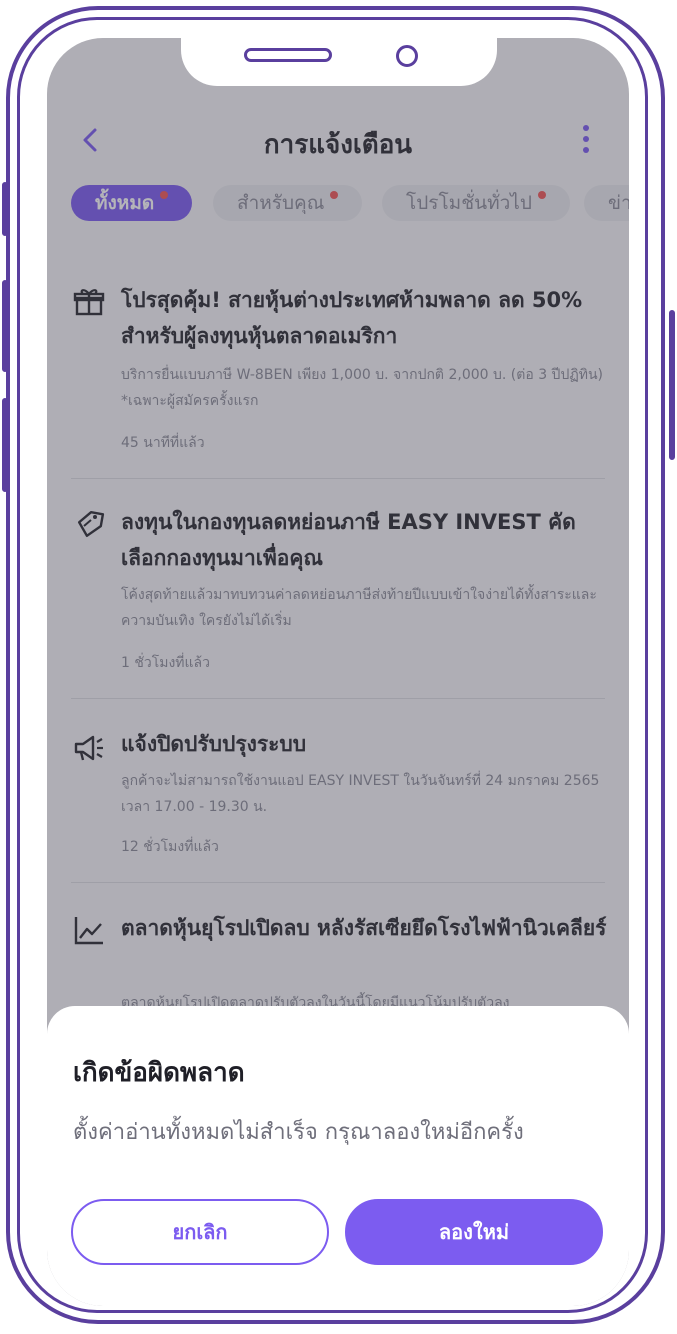  Describe the element at coordinates (159, 1073) in the screenshot. I see `dialog-title: เกิดข้อผิดพลาด` at that location.